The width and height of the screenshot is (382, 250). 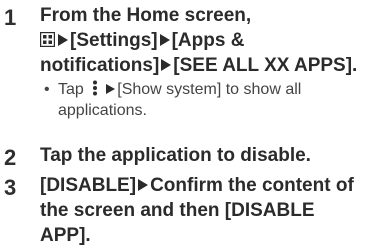 I want to click on overflow-menu-icon, so click(x=95, y=88).